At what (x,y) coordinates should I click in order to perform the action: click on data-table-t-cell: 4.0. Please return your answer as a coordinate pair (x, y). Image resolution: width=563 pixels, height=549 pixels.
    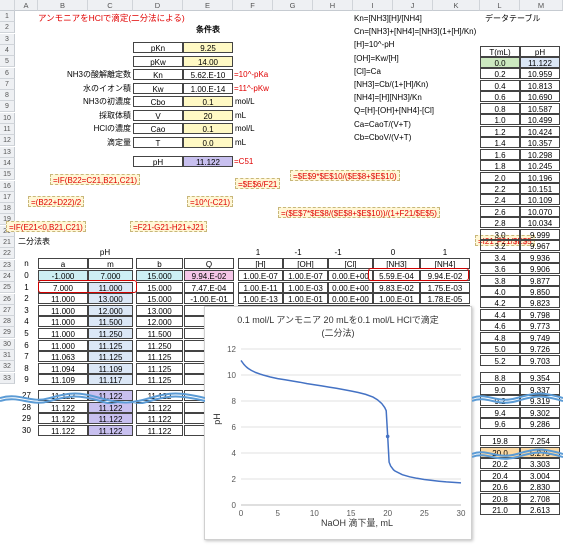
    Looking at the image, I should click on (500, 291).